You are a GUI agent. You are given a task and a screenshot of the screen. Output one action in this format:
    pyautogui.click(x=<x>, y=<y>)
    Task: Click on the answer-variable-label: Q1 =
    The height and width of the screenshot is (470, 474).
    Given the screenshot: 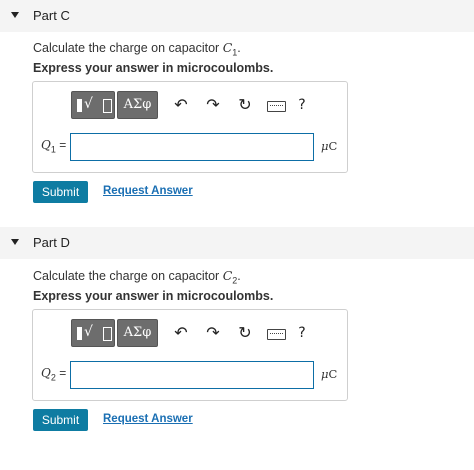 What is the action you would take?
    pyautogui.click(x=54, y=146)
    